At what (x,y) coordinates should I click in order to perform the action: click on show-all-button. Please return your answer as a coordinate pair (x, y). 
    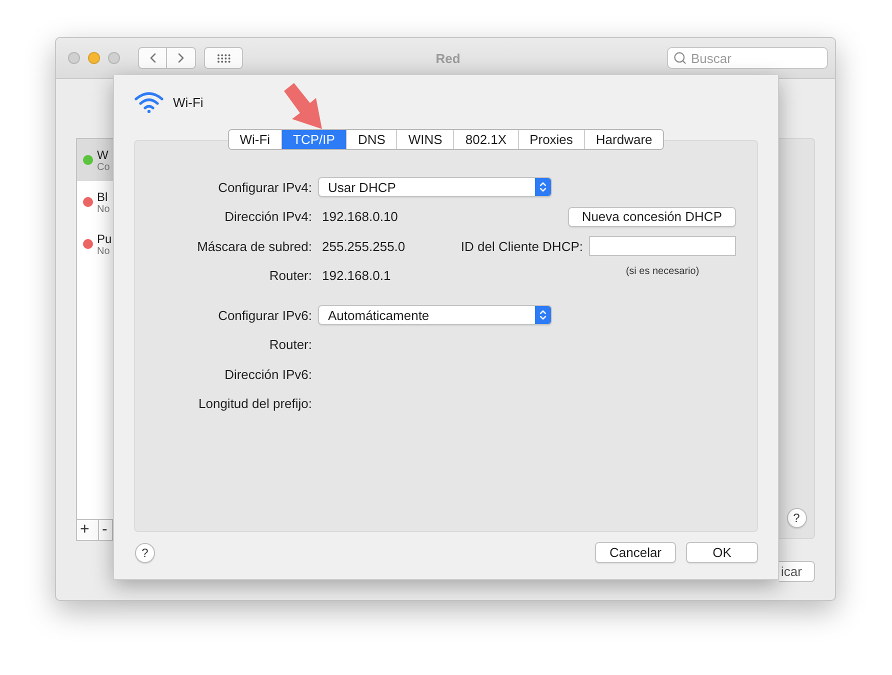
    Looking at the image, I should click on (223, 58).